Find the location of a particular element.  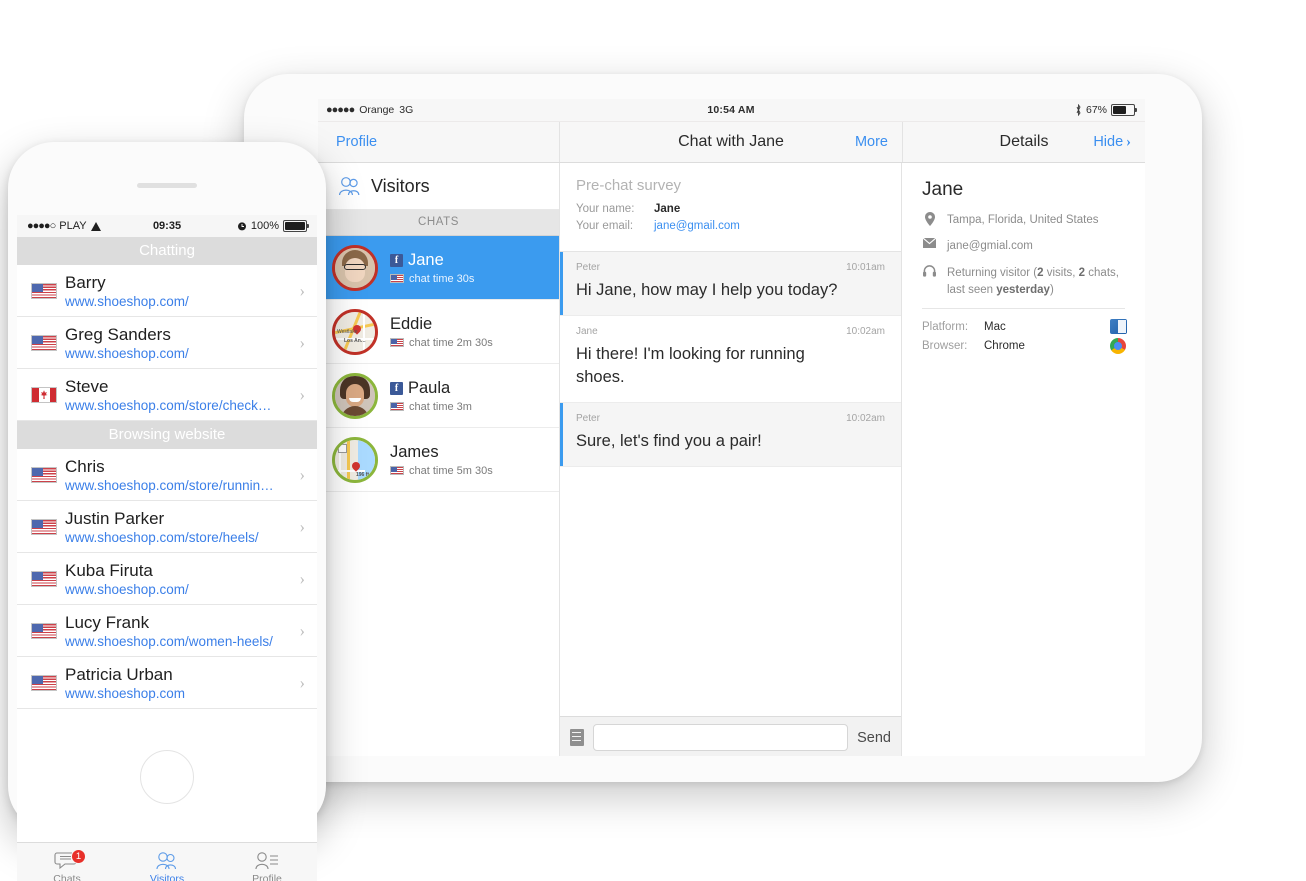

chat-item-meta: f Jane chat time 30s is located at coordinates (432, 268).